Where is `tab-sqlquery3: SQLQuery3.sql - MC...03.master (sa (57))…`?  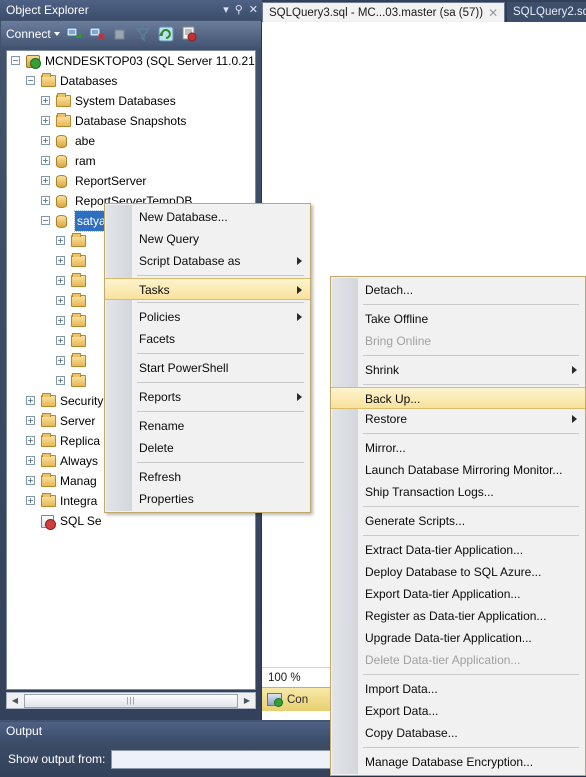 tab-sqlquery3: SQLQuery3.sql - MC...03.master (sa (57))… is located at coordinates (384, 12).